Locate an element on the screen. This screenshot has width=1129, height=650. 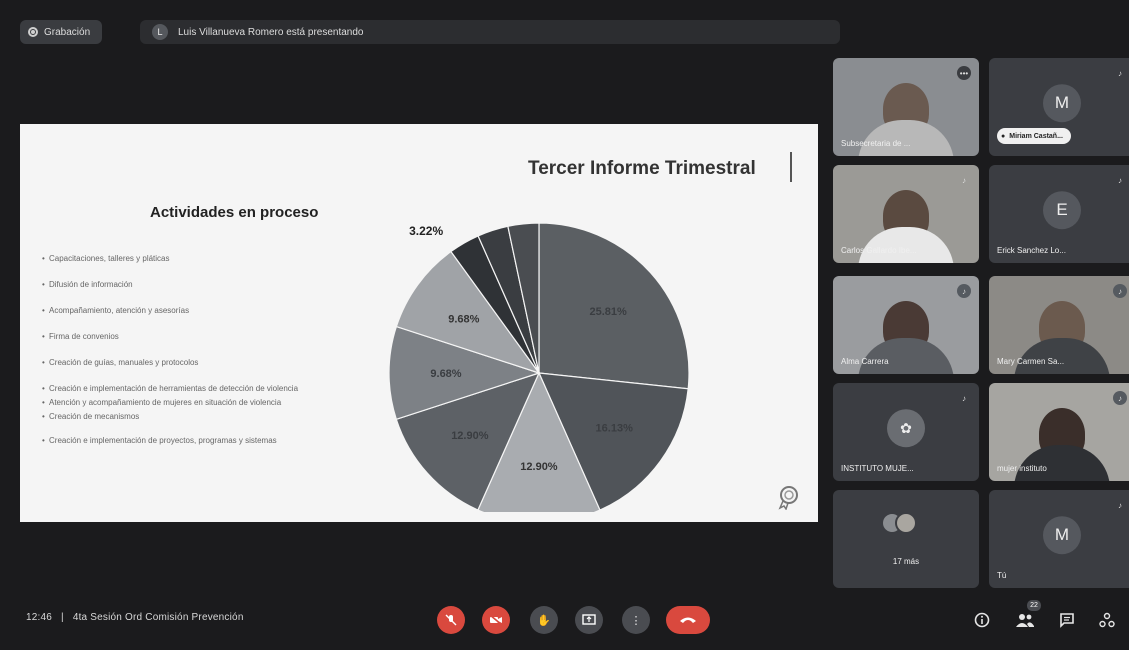
pin-icon: ● is located at coordinates (1003, 136).